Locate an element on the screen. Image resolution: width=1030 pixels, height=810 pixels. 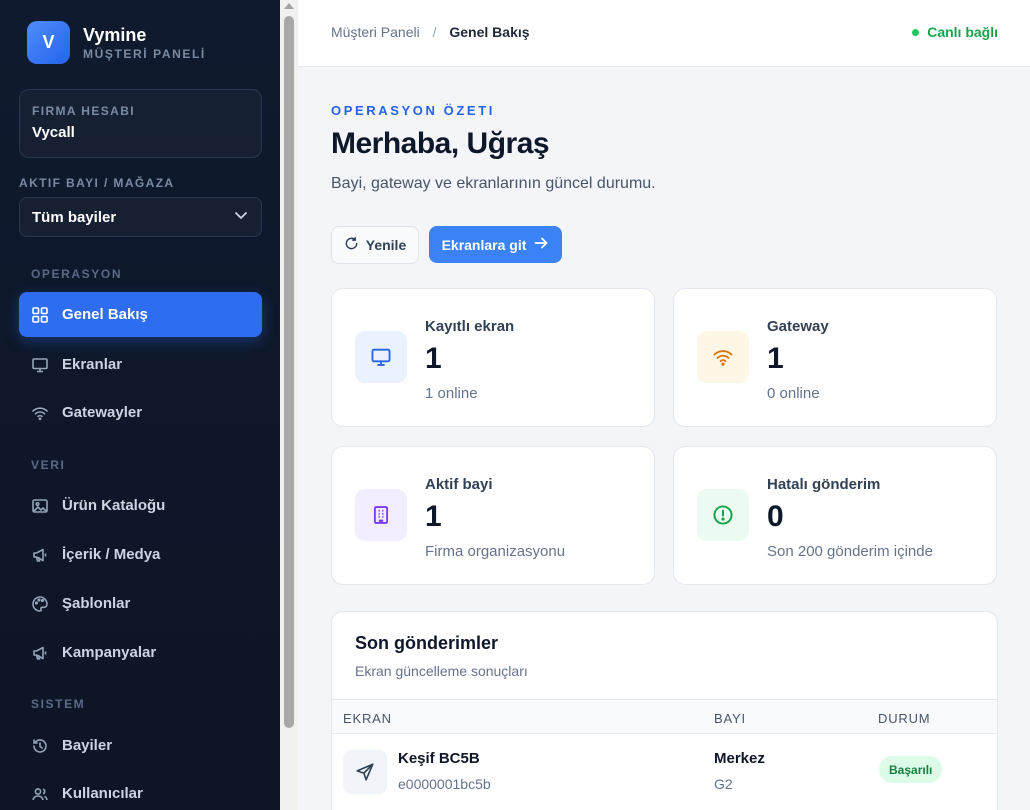
company-account-value: Vycall is located at coordinates (53, 132).